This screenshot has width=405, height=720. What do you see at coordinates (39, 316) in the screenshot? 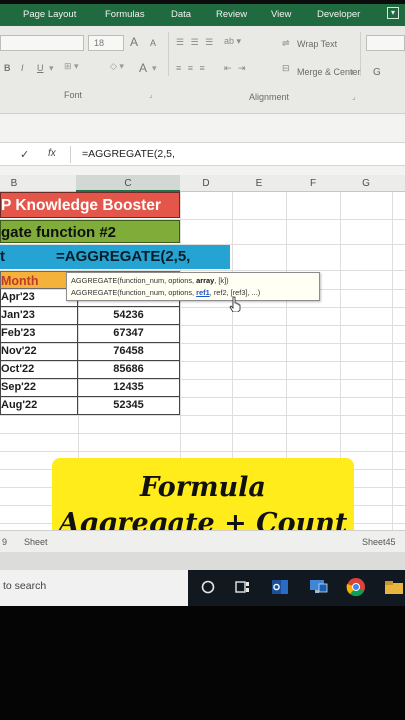
I see `month-cell: Jan'23` at bounding box center [39, 316].